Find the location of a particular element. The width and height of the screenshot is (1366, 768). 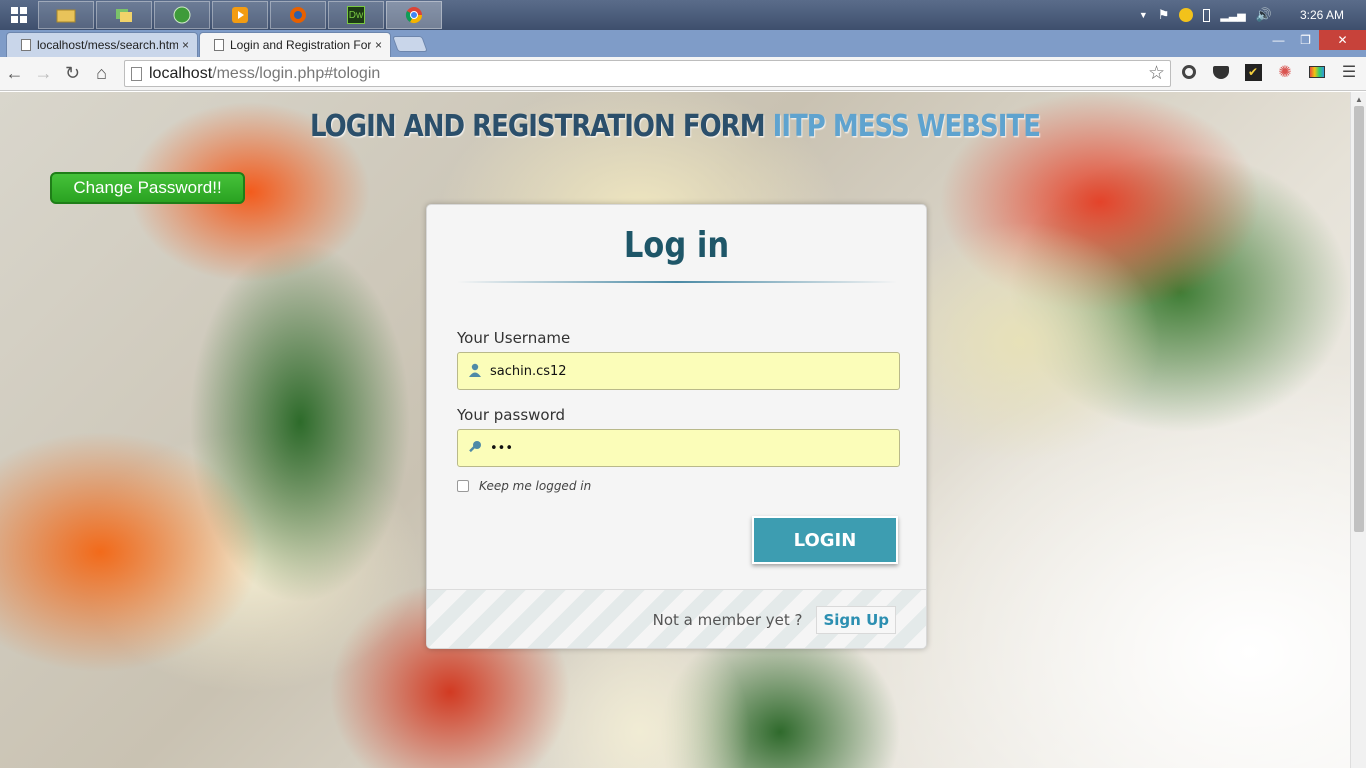

checkmark-extension-icon: ✔ is located at coordinates (1253, 72).